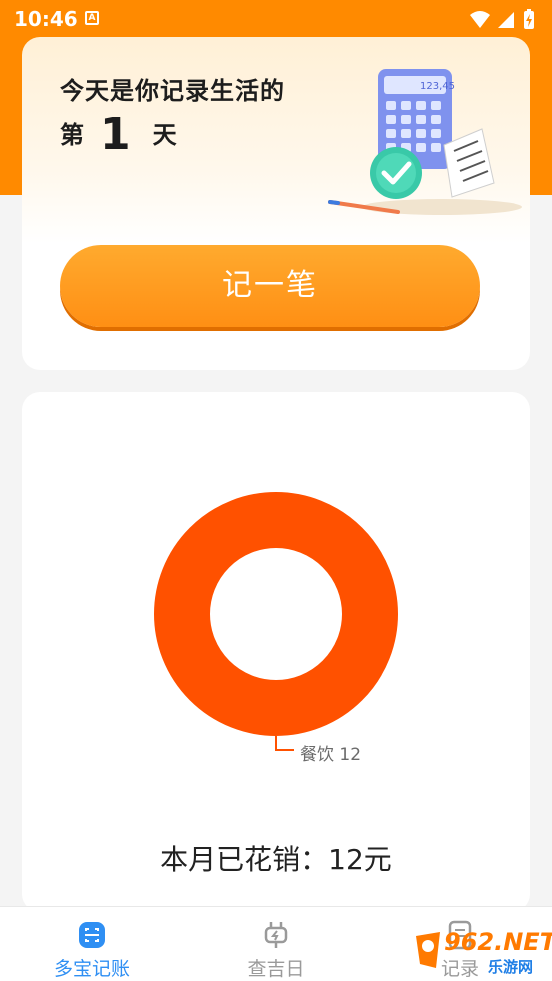 The image size is (552, 981). What do you see at coordinates (91, 969) in the screenshot?
I see `tab-label: 多宝记账` at bounding box center [91, 969].